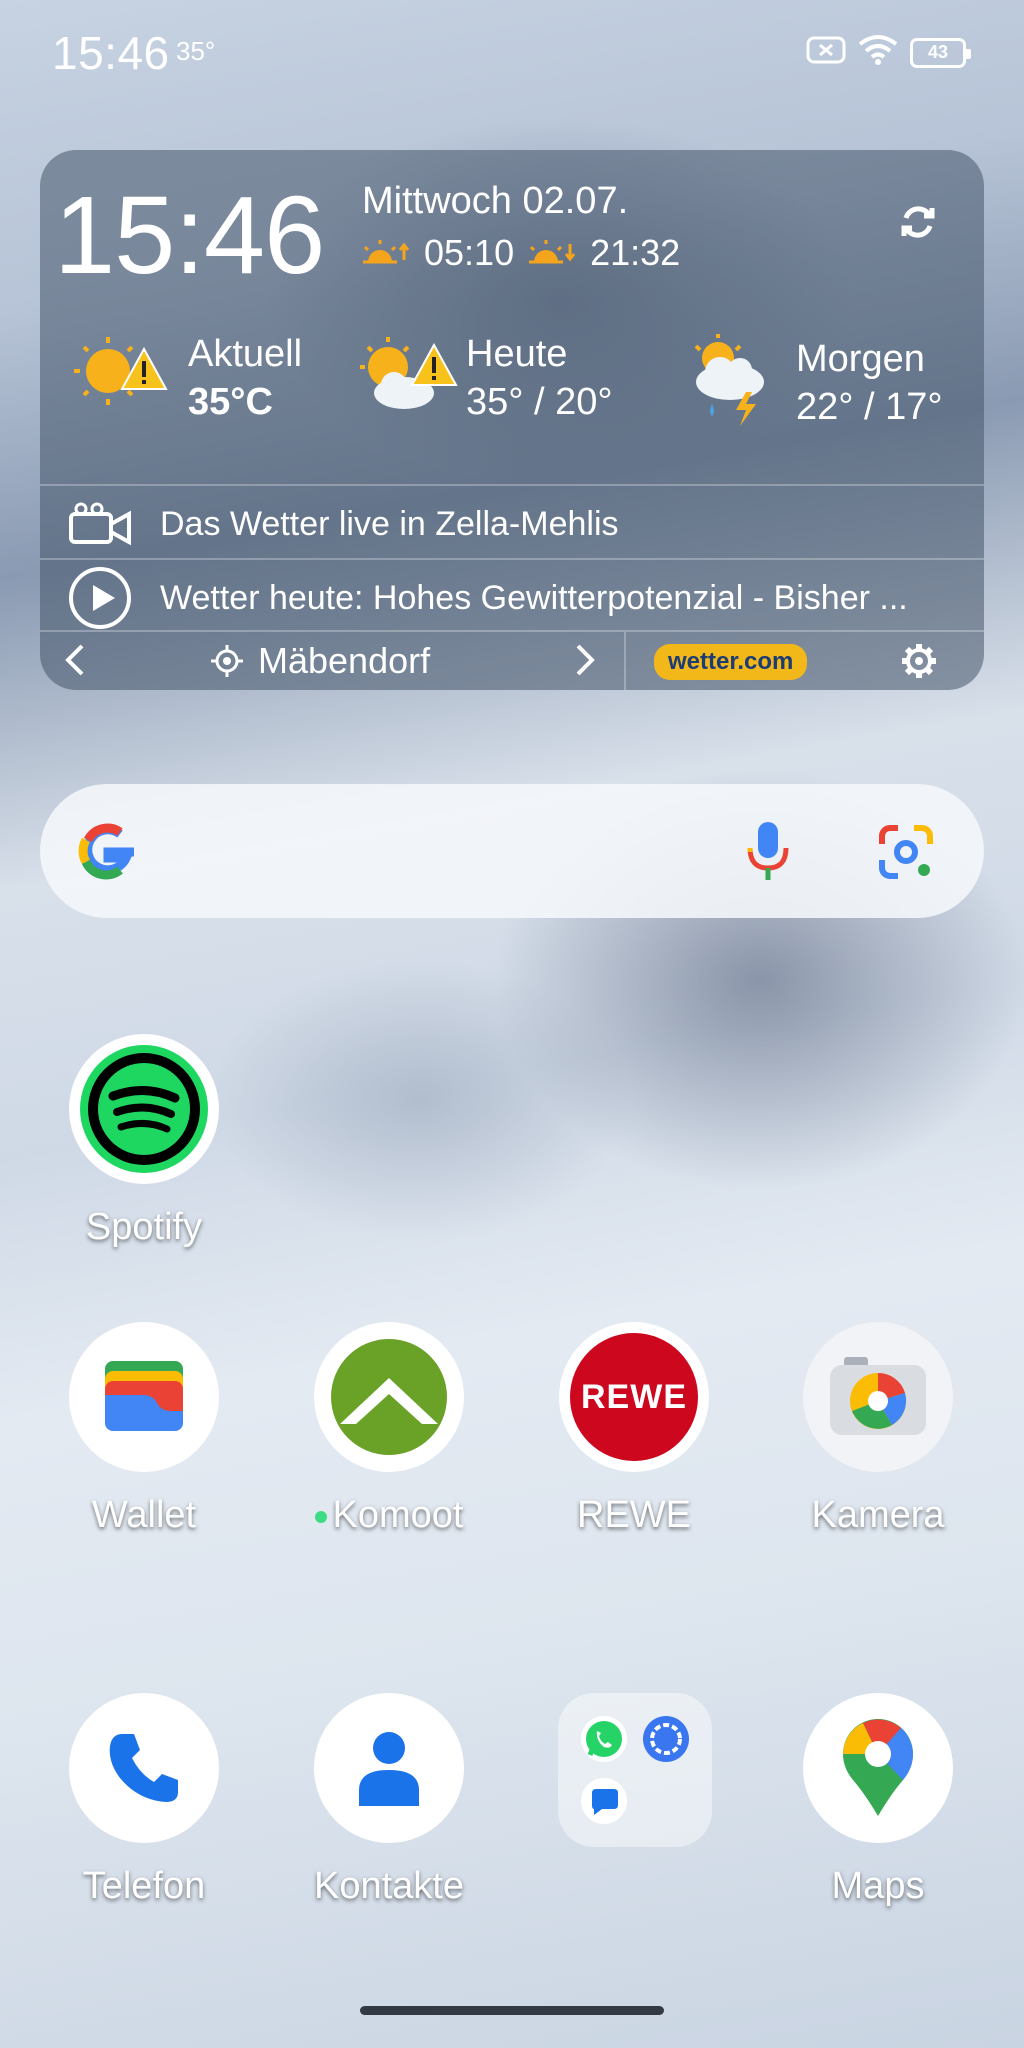  I want to click on location-target-icon, so click(227, 665).